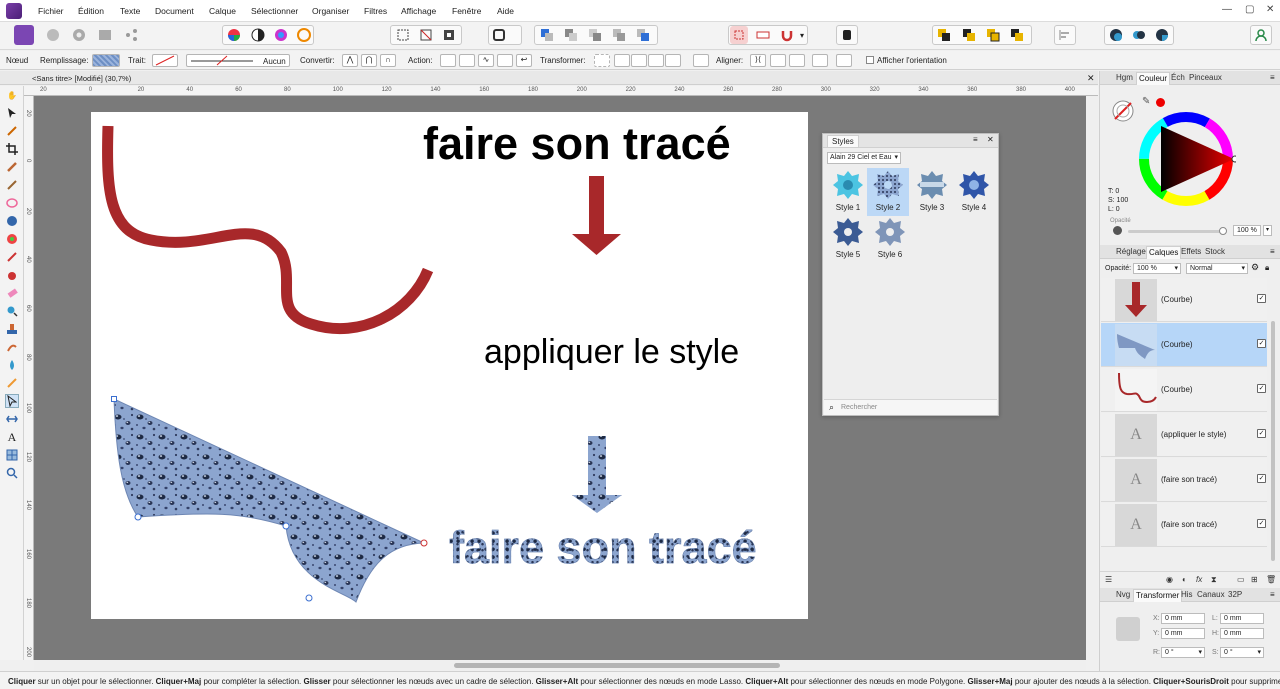 The image size is (1280, 689). I want to click on style-category-select: Alain 29 Ciel et Eau ▾, so click(864, 158).